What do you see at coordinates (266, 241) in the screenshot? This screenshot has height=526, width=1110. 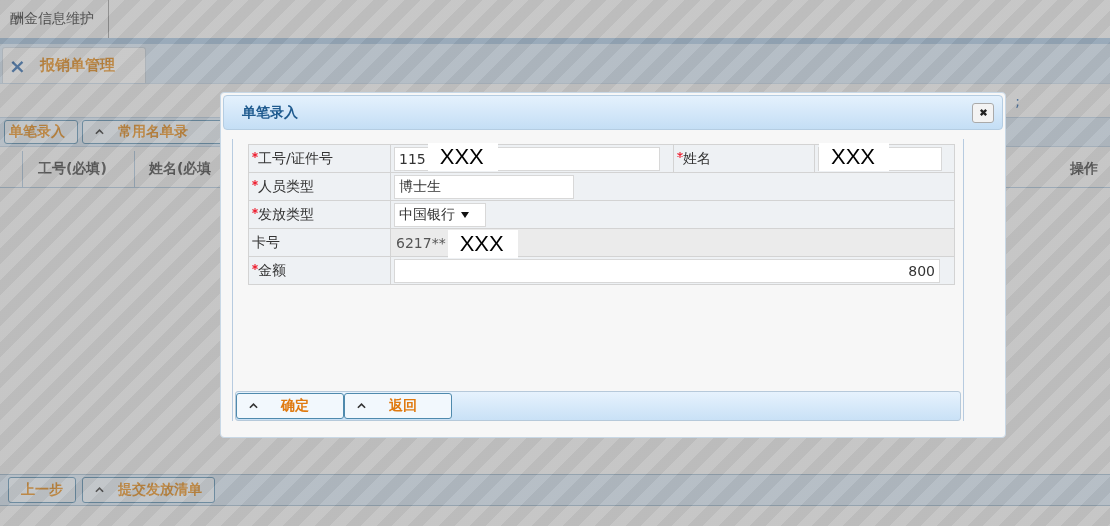 I see `field-label: 卡号` at bounding box center [266, 241].